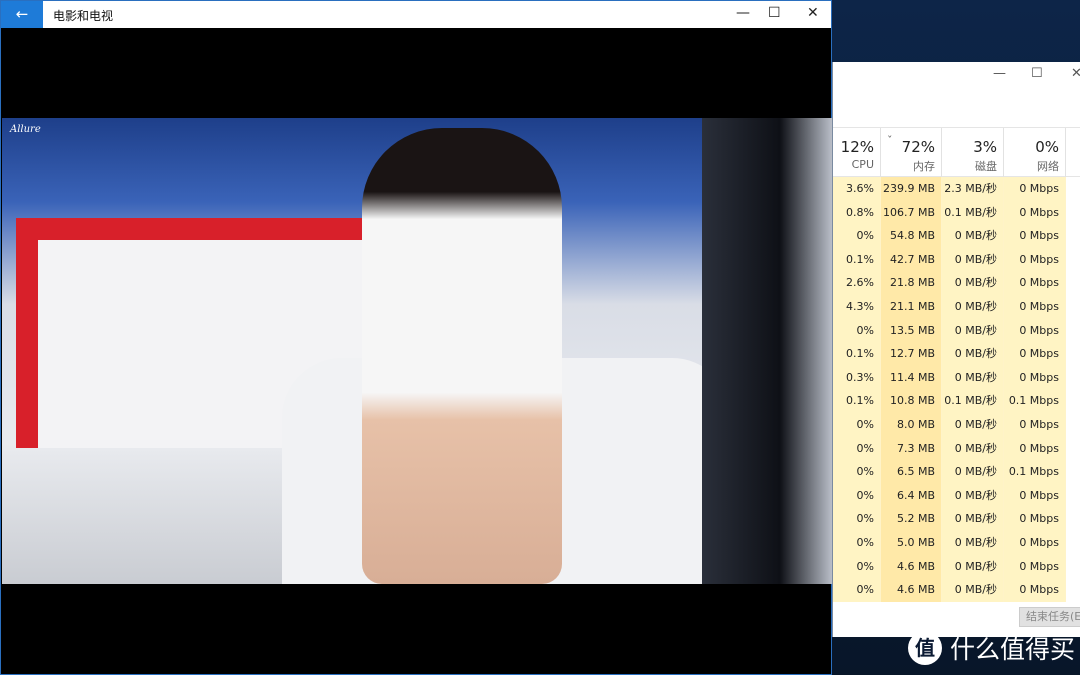 Image resolution: width=1080 pixels, height=675 pixels. What do you see at coordinates (956, 306) in the screenshot?
I see `process-row: 4.3% 21.1 MB 0 MB/秒 0 Mbps` at bounding box center [956, 306].